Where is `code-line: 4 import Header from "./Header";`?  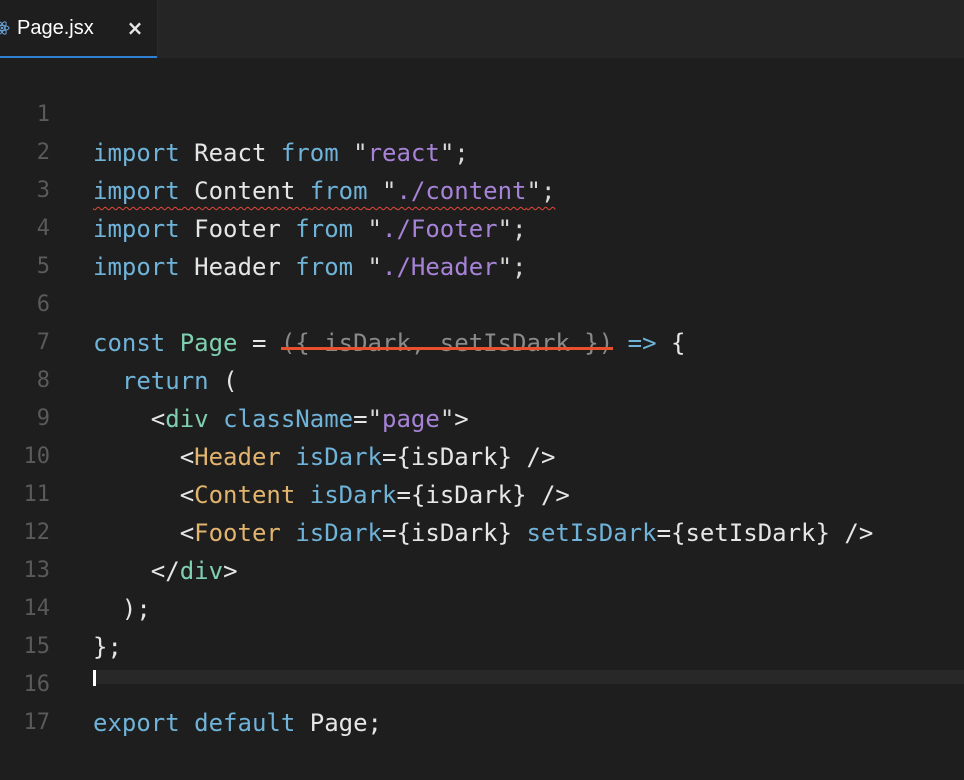 code-line: 4 import Header from "./Header"; is located at coordinates (482, 226).